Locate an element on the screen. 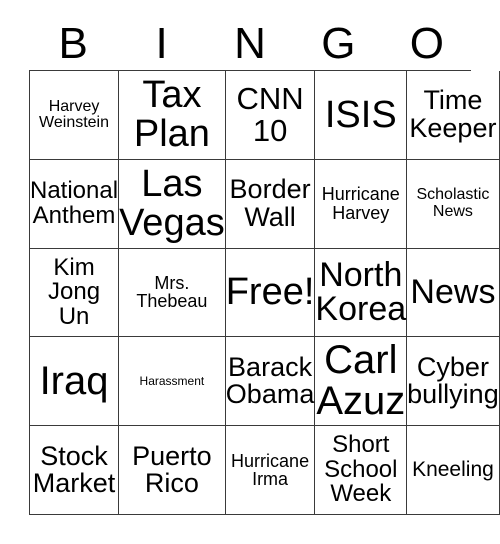 The width and height of the screenshot is (500, 544). bingo-cell: Harassment is located at coordinates (172, 382).